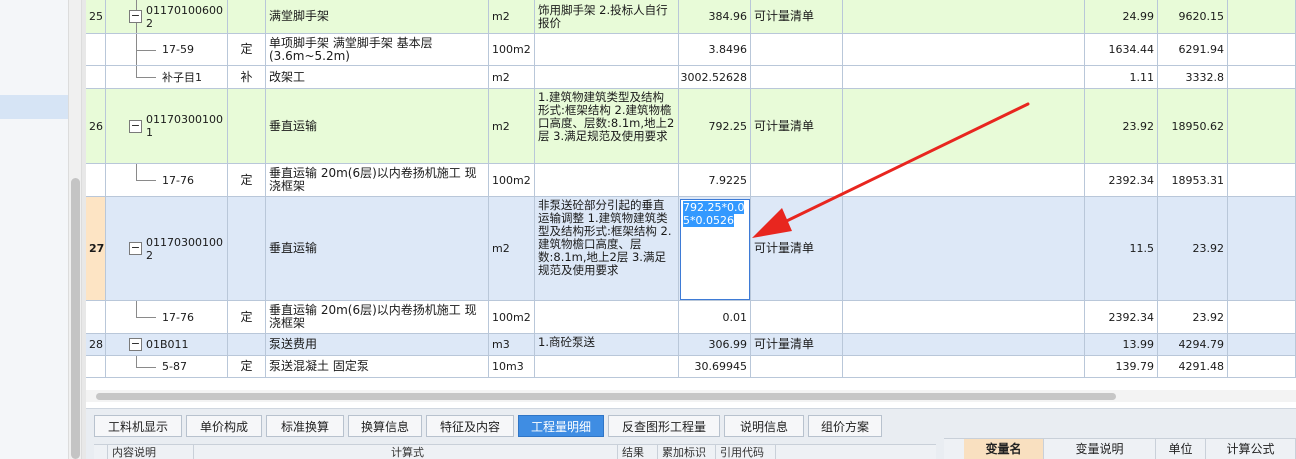 The width and height of the screenshot is (1296, 459). What do you see at coordinates (377, 367) in the screenshot?
I see `item-name: 泵送混凝土 固定泵` at bounding box center [377, 367].